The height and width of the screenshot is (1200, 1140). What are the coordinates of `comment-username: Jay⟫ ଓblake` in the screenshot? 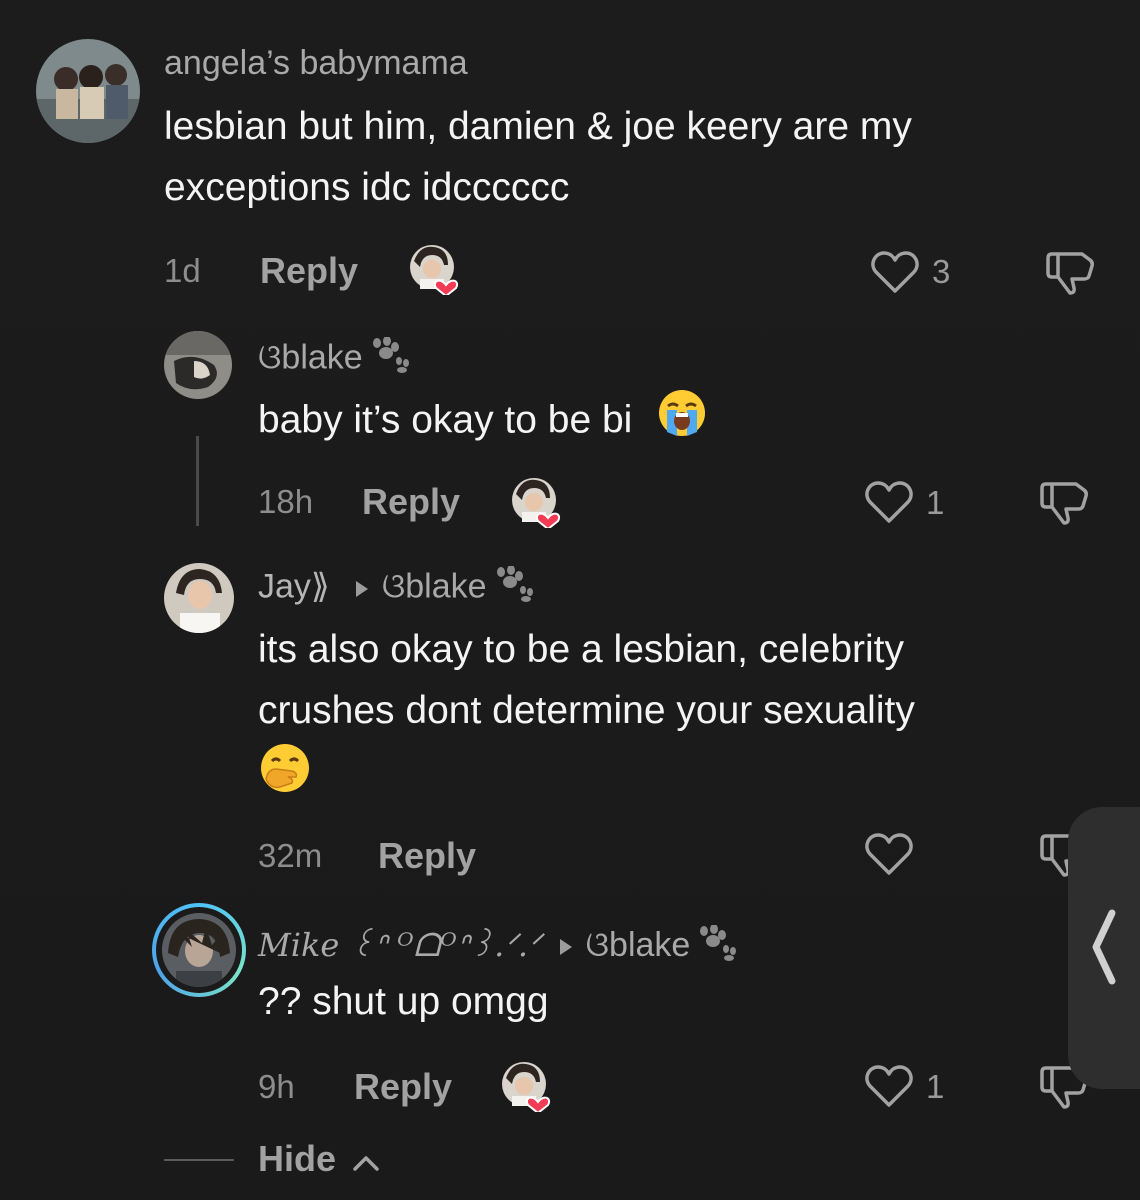 It's located at (396, 588).